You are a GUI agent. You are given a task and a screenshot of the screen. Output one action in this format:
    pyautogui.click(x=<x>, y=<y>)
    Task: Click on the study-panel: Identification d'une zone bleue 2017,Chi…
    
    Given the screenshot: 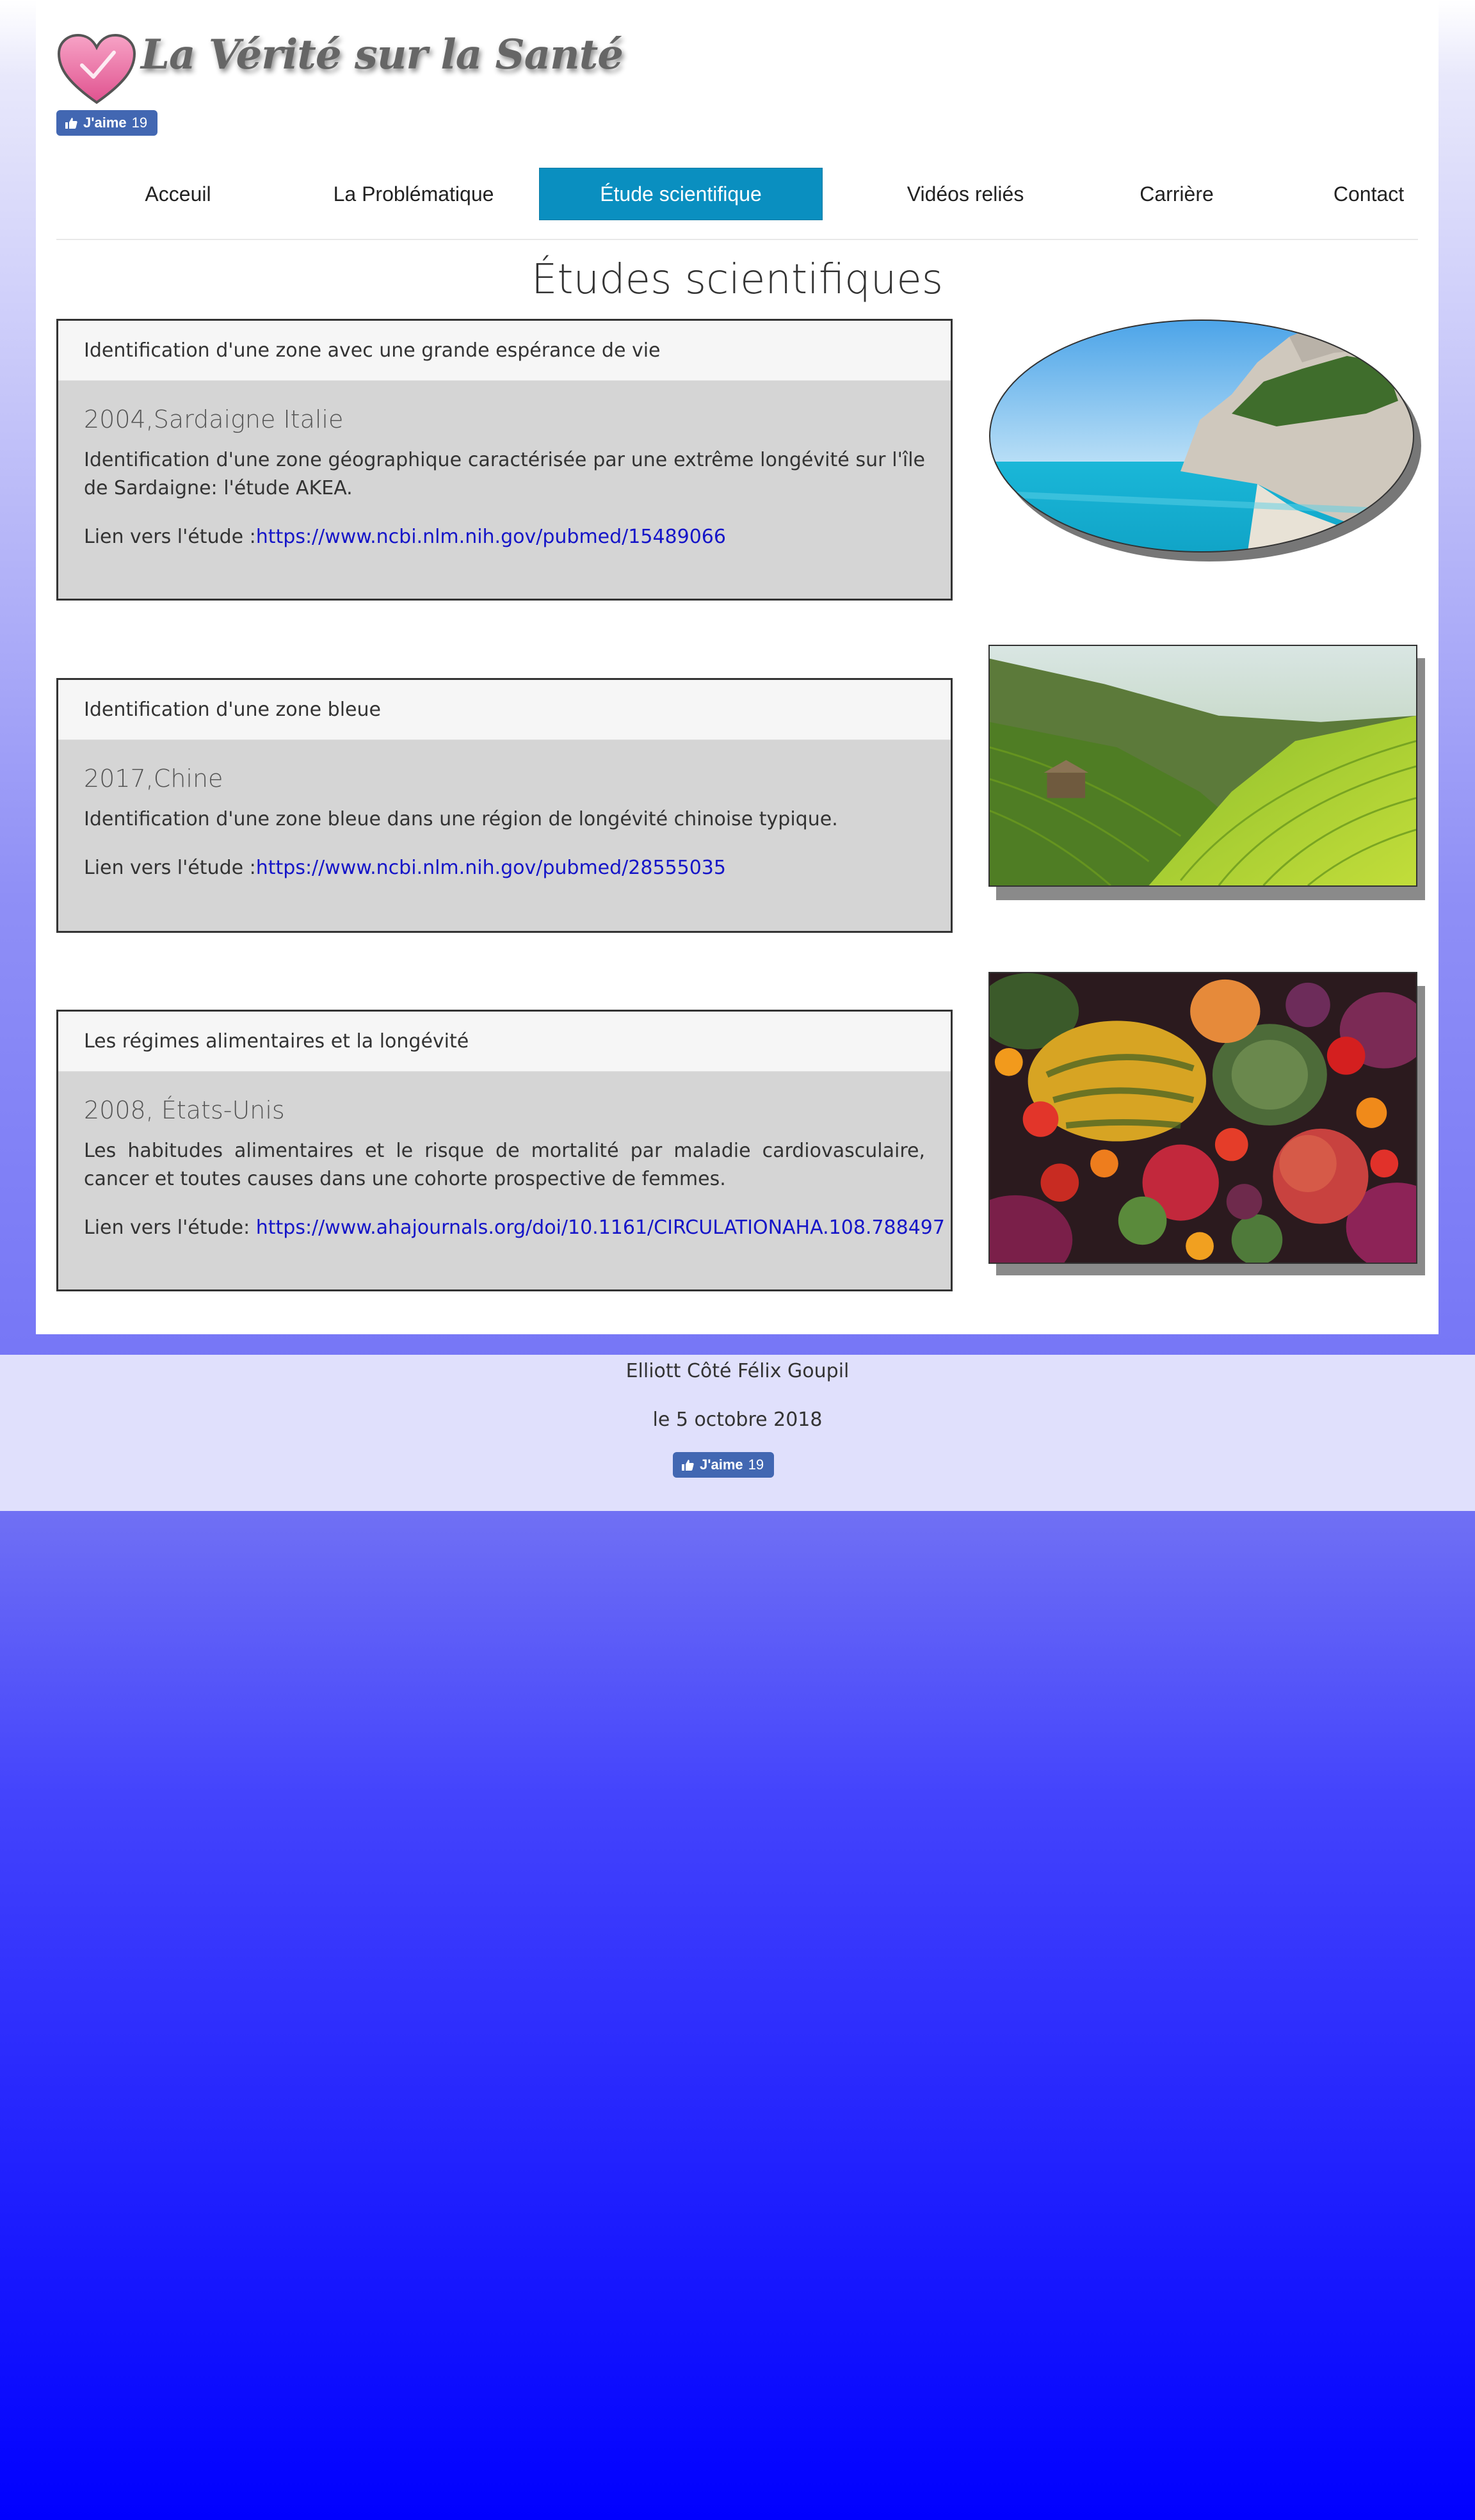 What is the action you would take?
    pyautogui.click(x=504, y=805)
    